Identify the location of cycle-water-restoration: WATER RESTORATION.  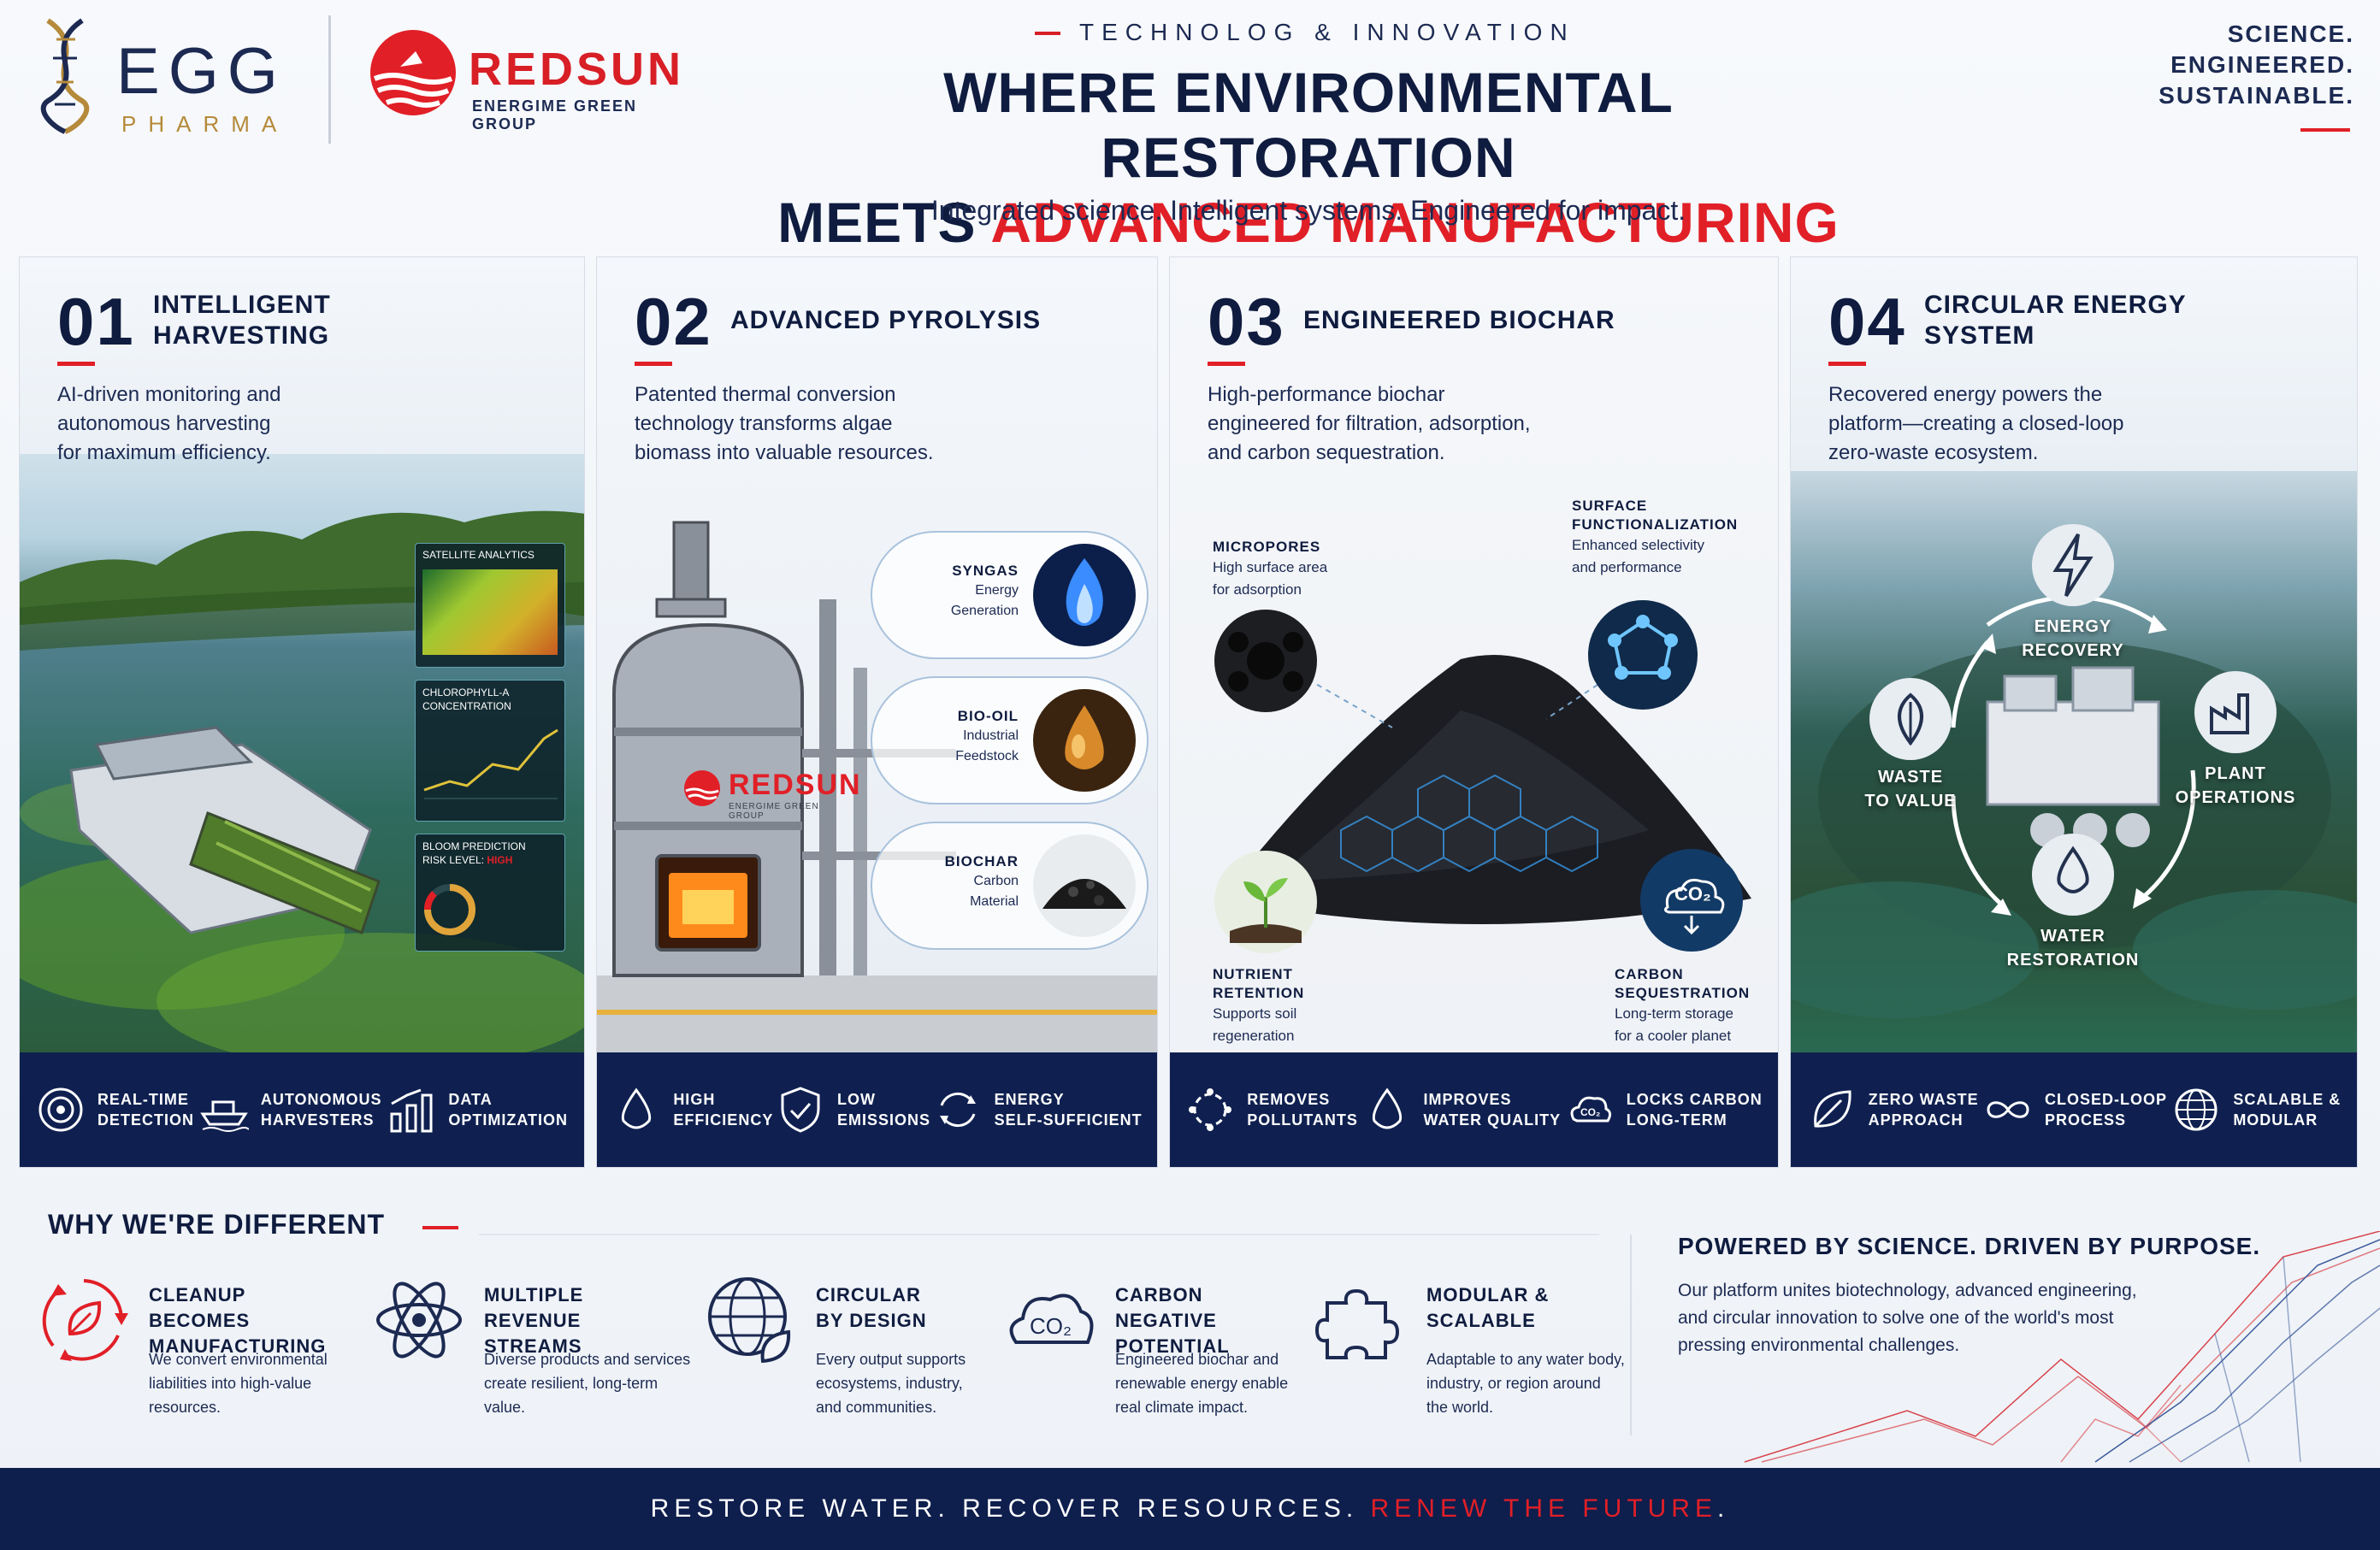
(2073, 948).